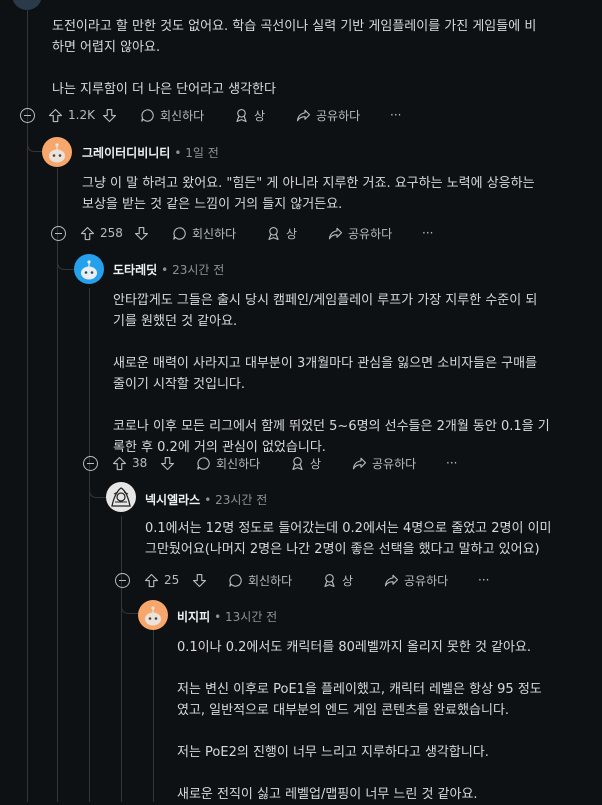  What do you see at coordinates (126, 153) in the screenshot?
I see `username: 그레이터디비니티` at bounding box center [126, 153].